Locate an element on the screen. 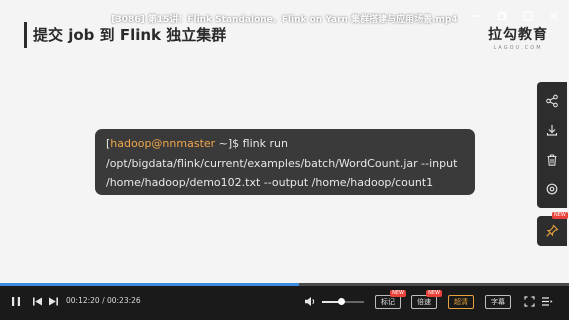  subtitle-button: 字幕 is located at coordinates (498, 302).